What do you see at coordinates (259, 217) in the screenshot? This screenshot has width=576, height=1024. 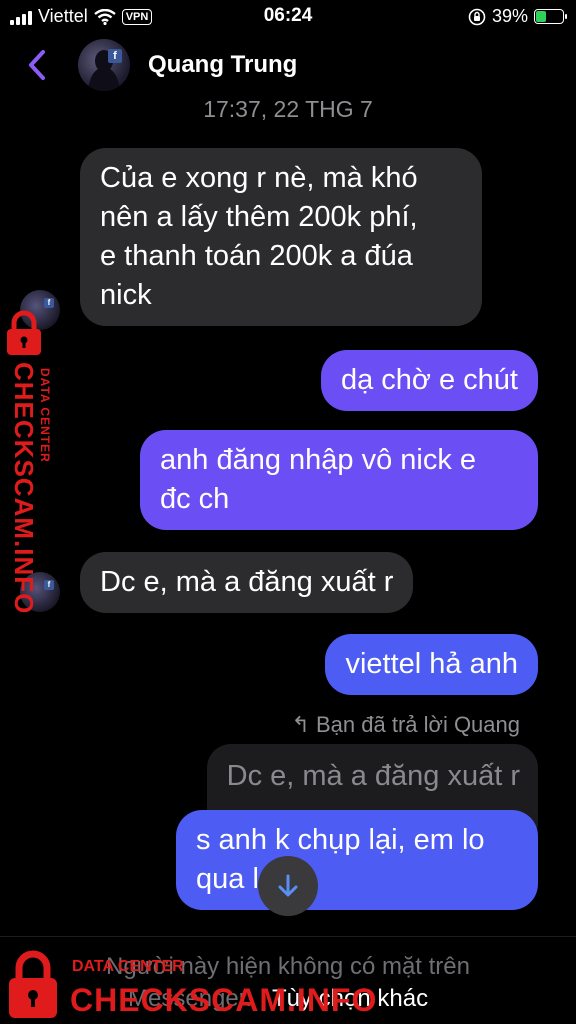 I see `message-line: nên a lấy thêm 200k phí,` at bounding box center [259, 217].